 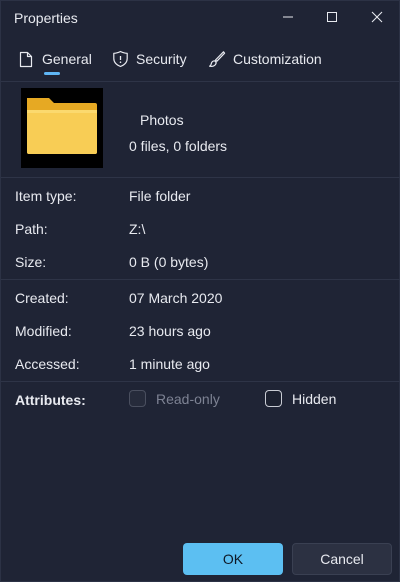 What do you see at coordinates (137, 229) in the screenshot?
I see `path-value: Z:\` at bounding box center [137, 229].